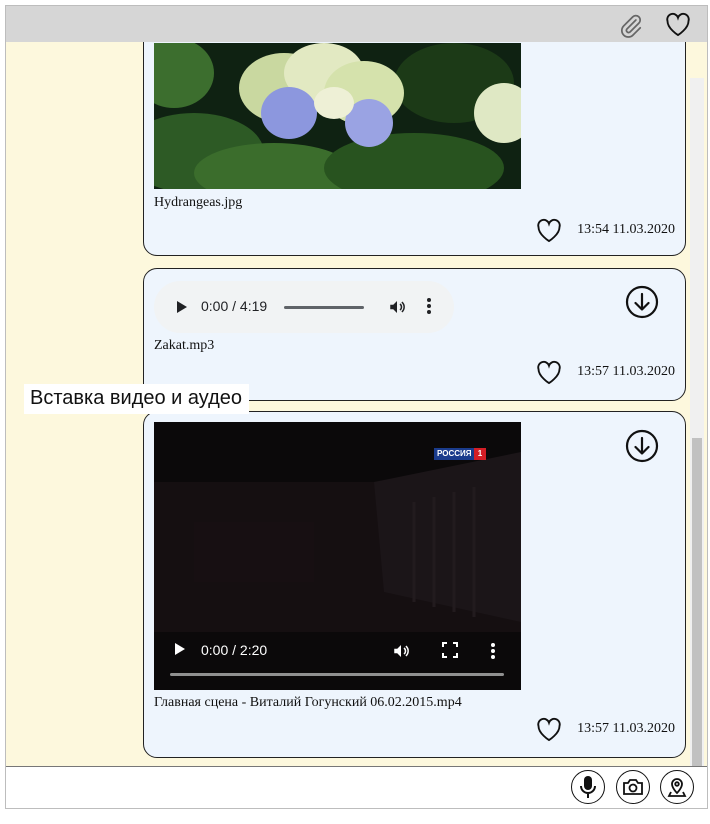 This screenshot has width=710, height=824. I want to click on microphone-button, so click(588, 787).